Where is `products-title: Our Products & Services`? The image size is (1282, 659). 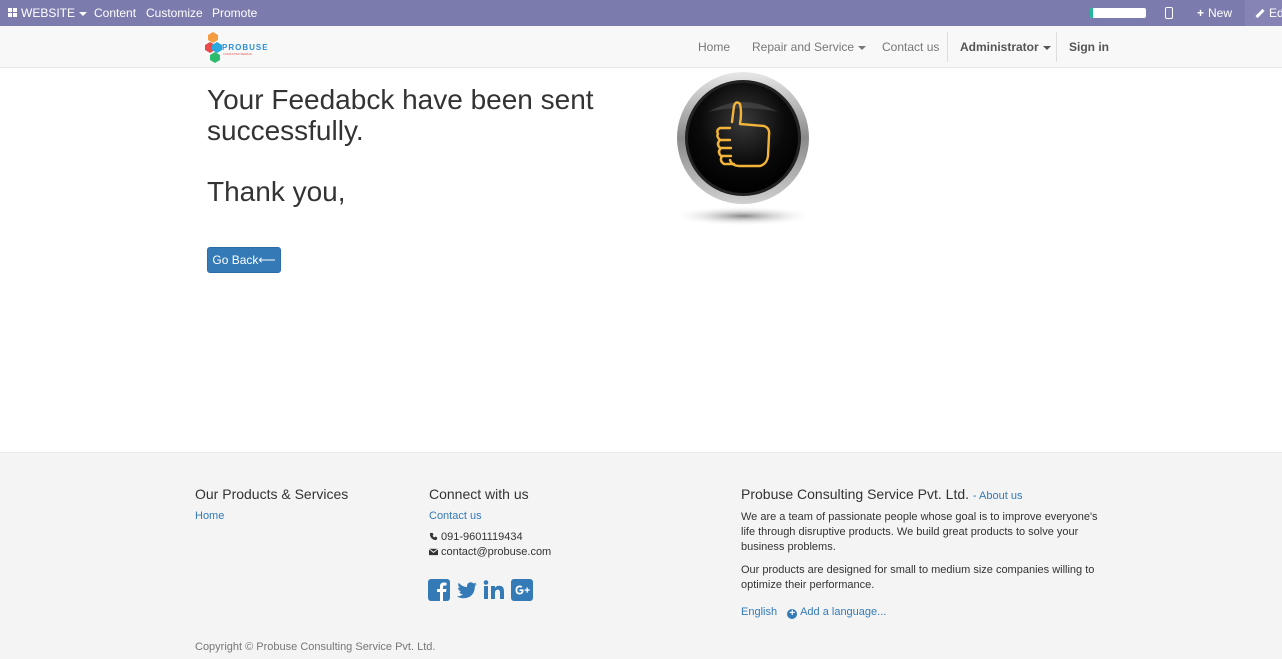
products-title: Our Products & Services is located at coordinates (272, 494).